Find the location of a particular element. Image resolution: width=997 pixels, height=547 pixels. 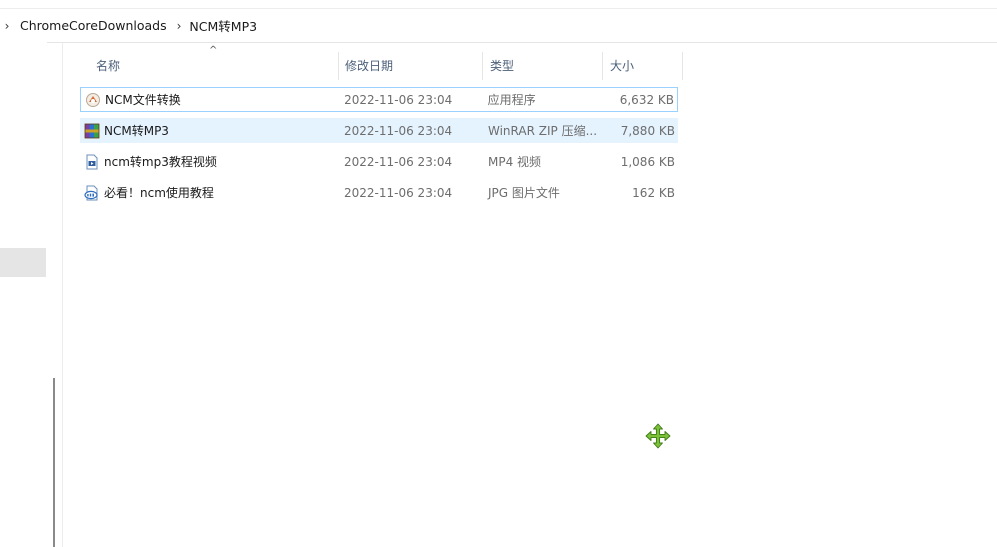

file-size: 7,880 KB is located at coordinates (647, 130).